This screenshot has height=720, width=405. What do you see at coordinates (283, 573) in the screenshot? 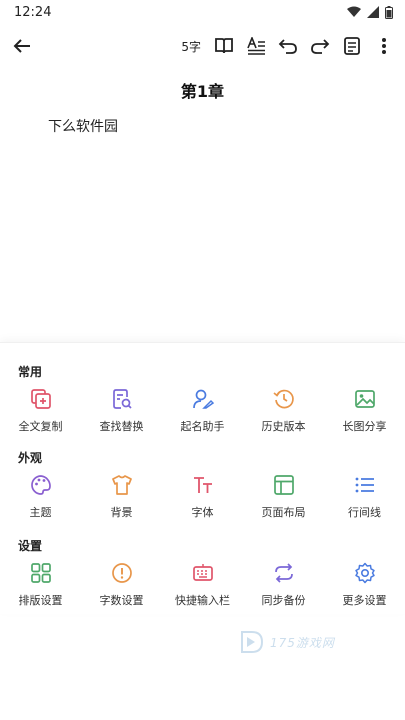
I see `sync-icon` at bounding box center [283, 573].